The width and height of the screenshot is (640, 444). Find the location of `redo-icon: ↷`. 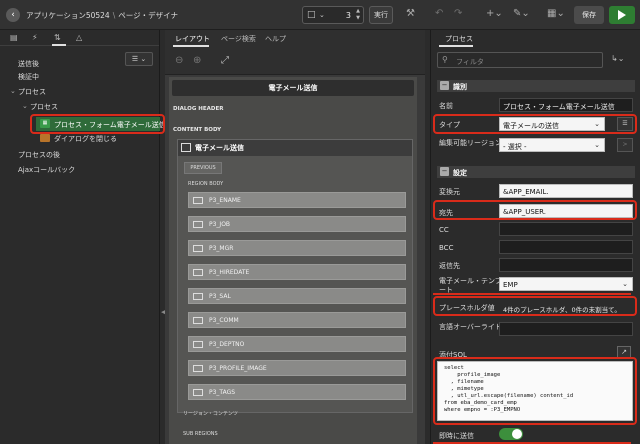

redo-icon: ↷ is located at coordinates (458, 13).